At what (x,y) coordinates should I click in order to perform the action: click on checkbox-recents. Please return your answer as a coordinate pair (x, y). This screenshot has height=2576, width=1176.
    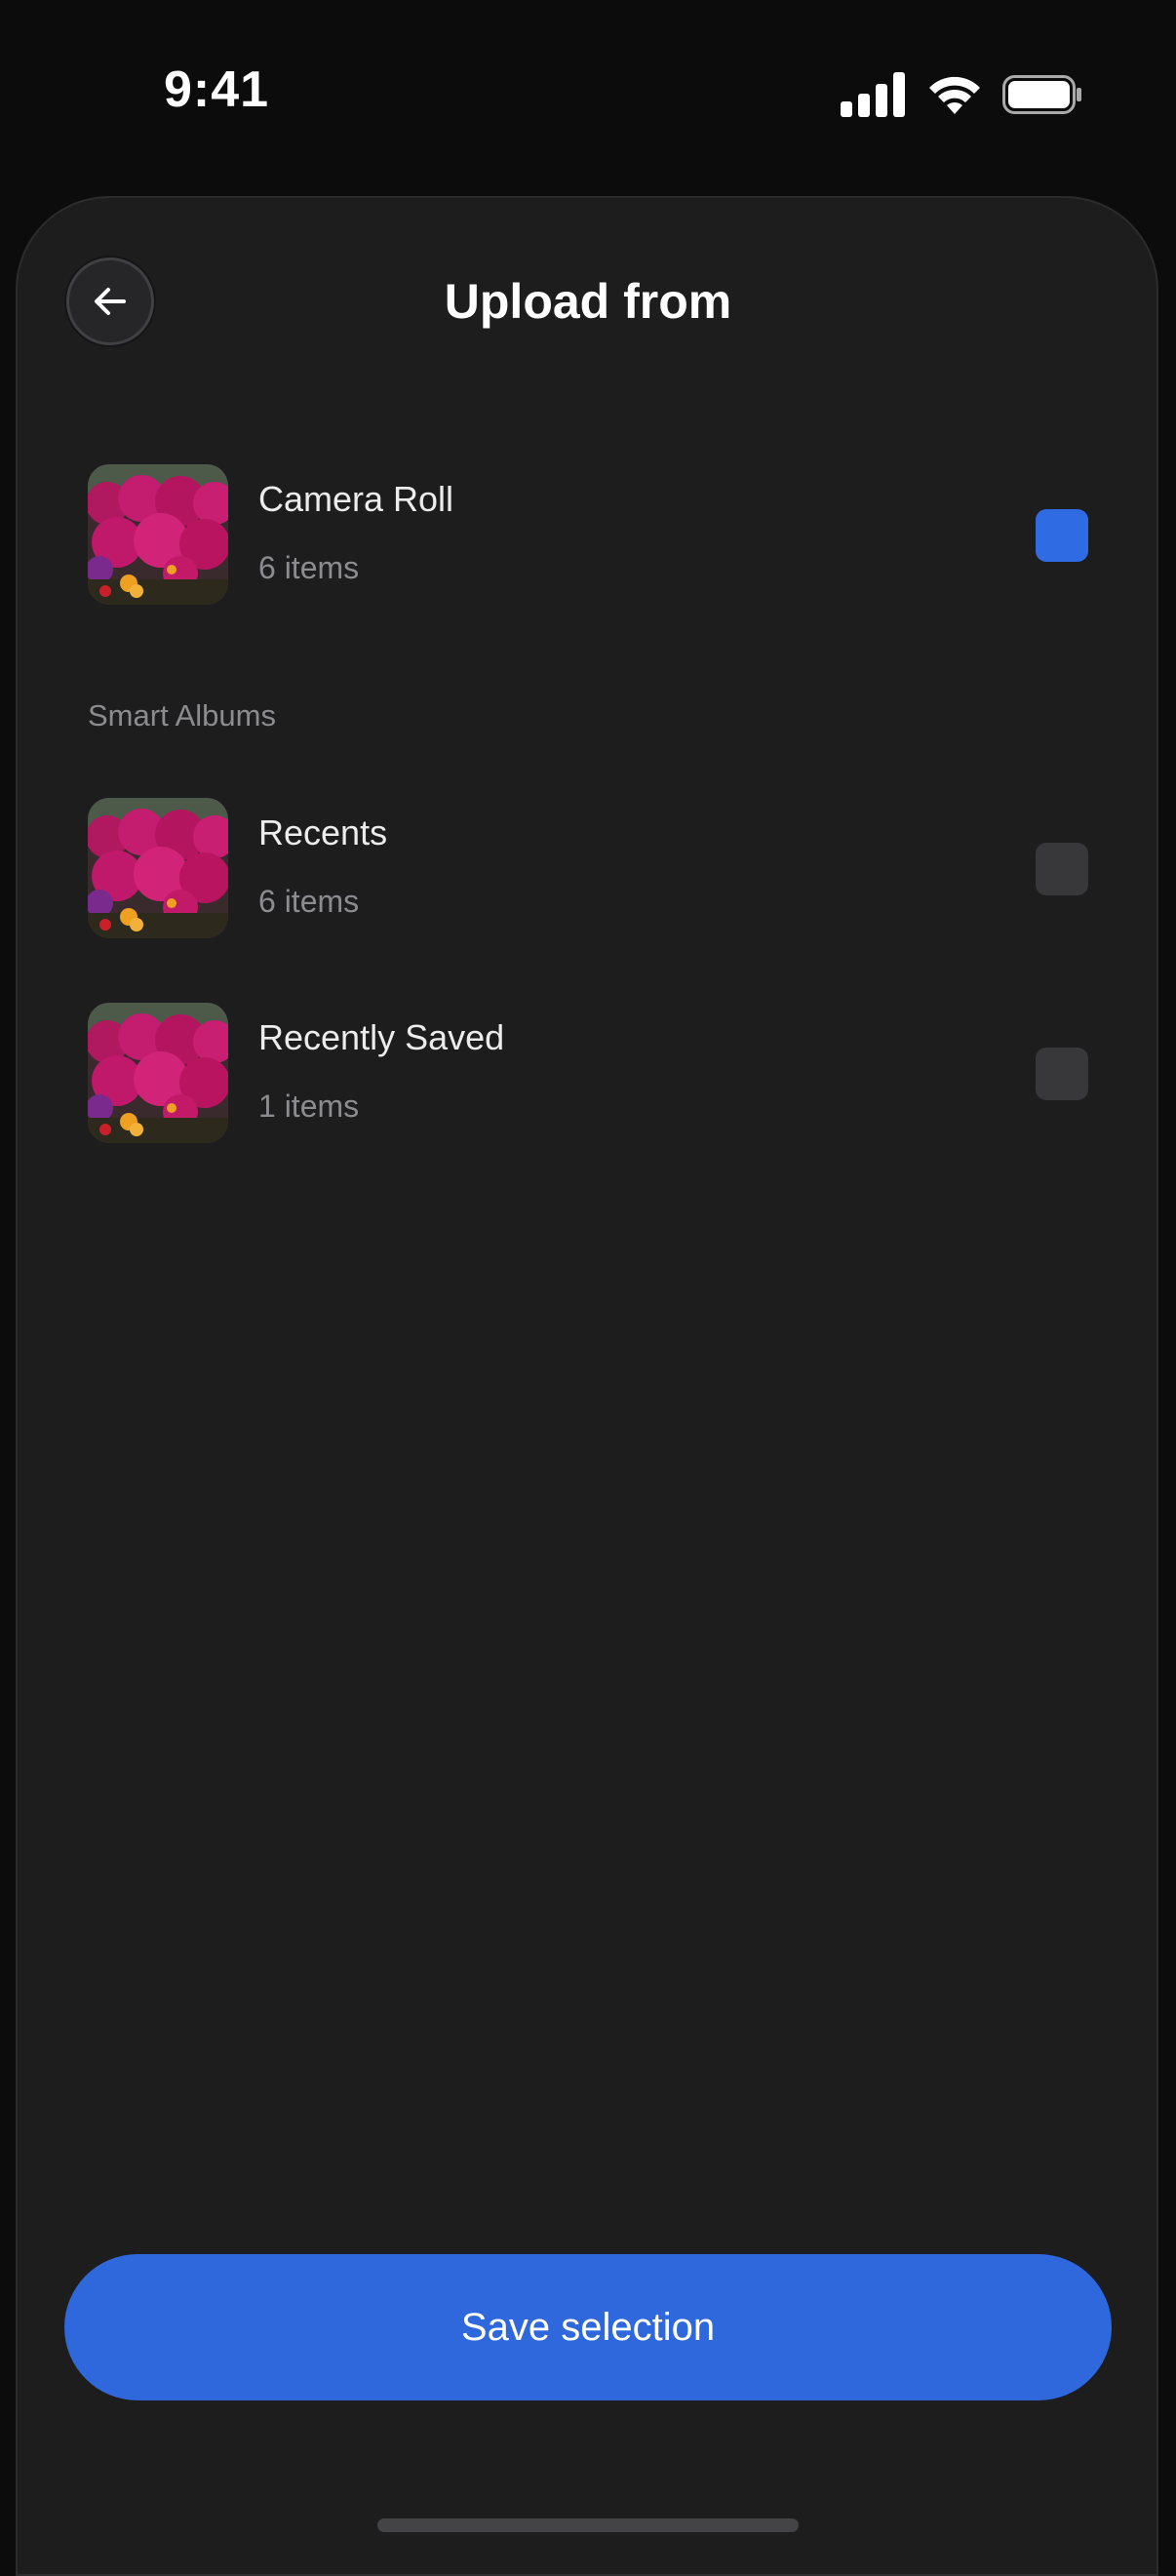
    Looking at the image, I should click on (1062, 869).